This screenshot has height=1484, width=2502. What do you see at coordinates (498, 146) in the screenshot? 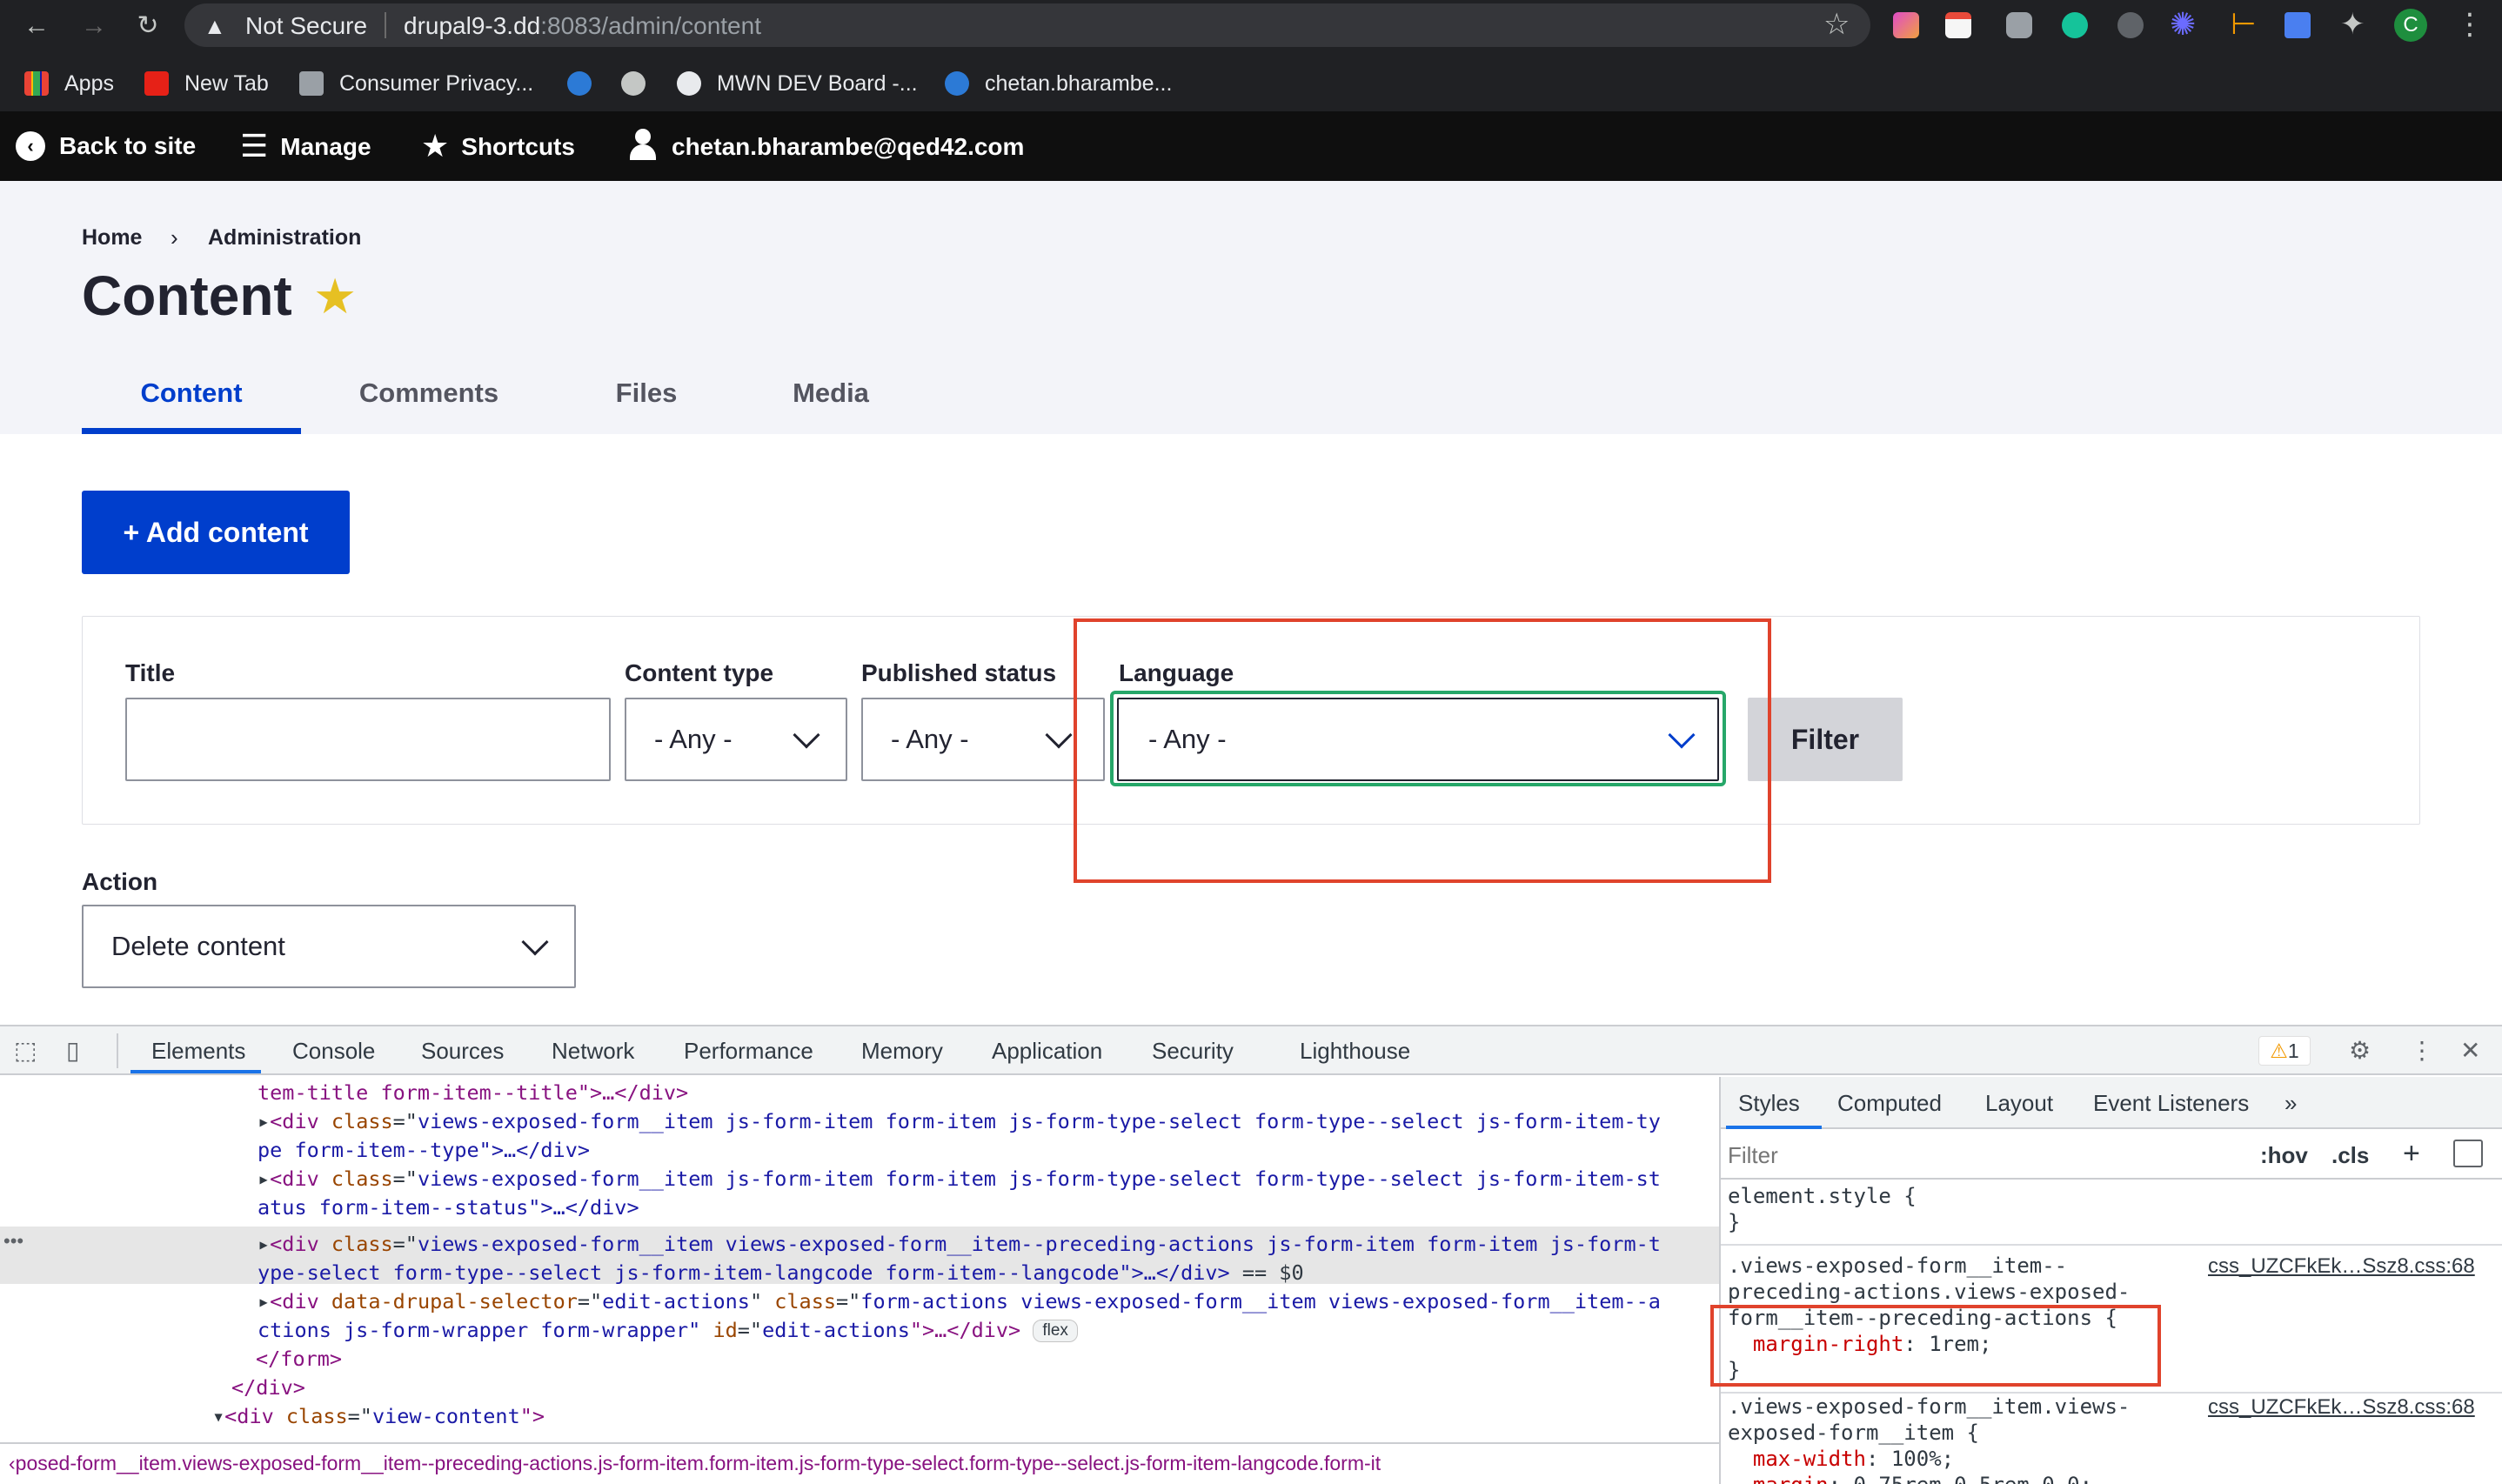
I see `shortcuts-link: ★ Shortcuts` at bounding box center [498, 146].